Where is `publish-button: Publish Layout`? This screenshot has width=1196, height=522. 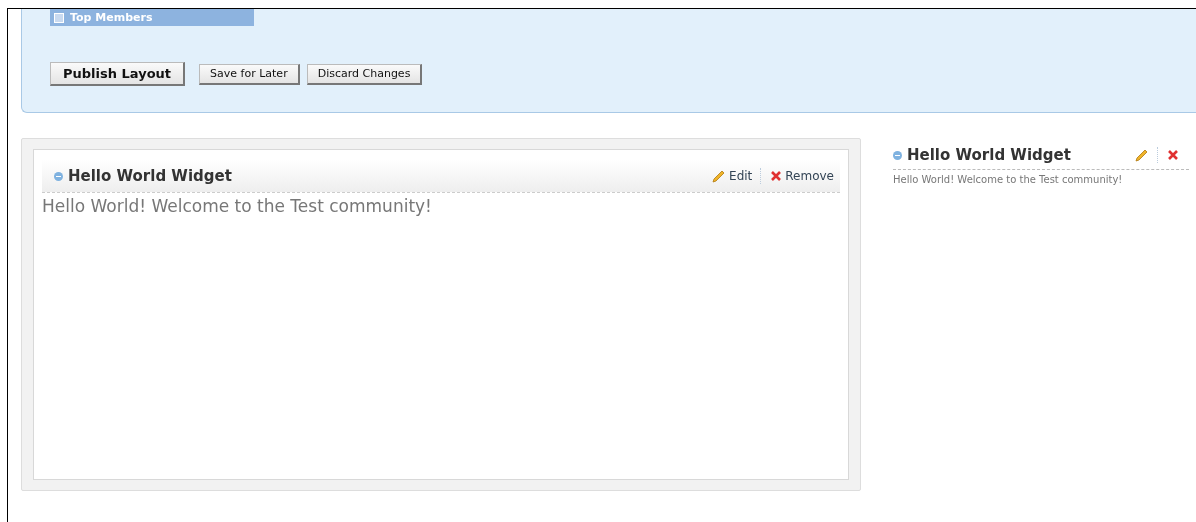
publish-button: Publish Layout is located at coordinates (118, 74).